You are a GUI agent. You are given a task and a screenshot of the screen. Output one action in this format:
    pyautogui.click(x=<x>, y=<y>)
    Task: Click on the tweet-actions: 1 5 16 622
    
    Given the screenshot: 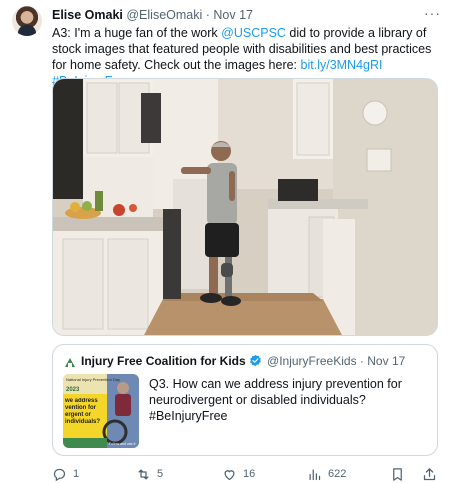 What is the action you would take?
    pyautogui.click(x=247, y=474)
    